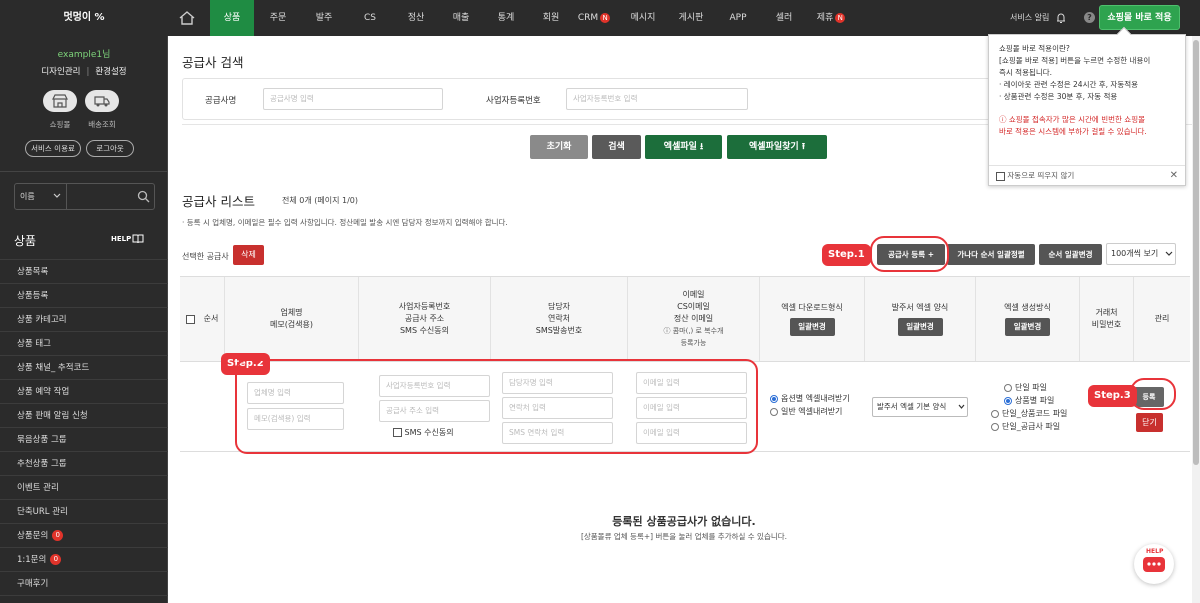  What do you see at coordinates (657, 99) in the screenshot?
I see `biz-number-input: 사업자등록번호 입력` at bounding box center [657, 99].